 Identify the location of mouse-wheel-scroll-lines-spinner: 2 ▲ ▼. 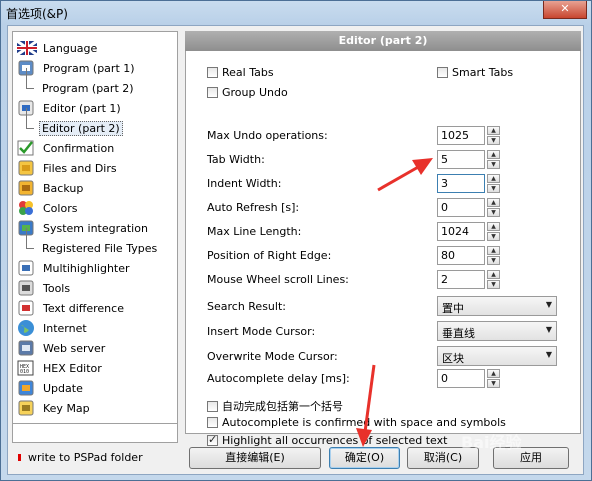
(469, 279).